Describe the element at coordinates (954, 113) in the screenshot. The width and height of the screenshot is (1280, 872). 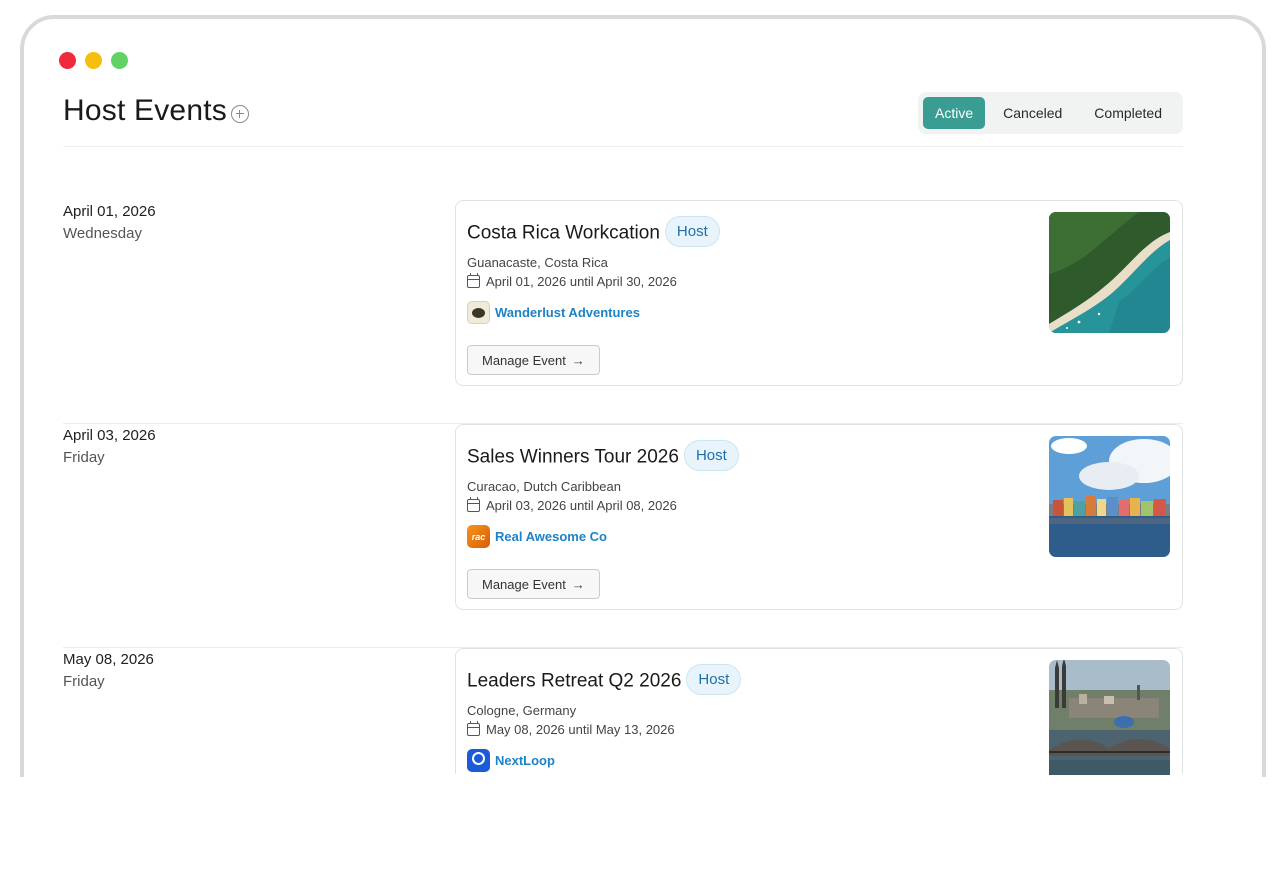
I see `tab-active: Active` at that location.